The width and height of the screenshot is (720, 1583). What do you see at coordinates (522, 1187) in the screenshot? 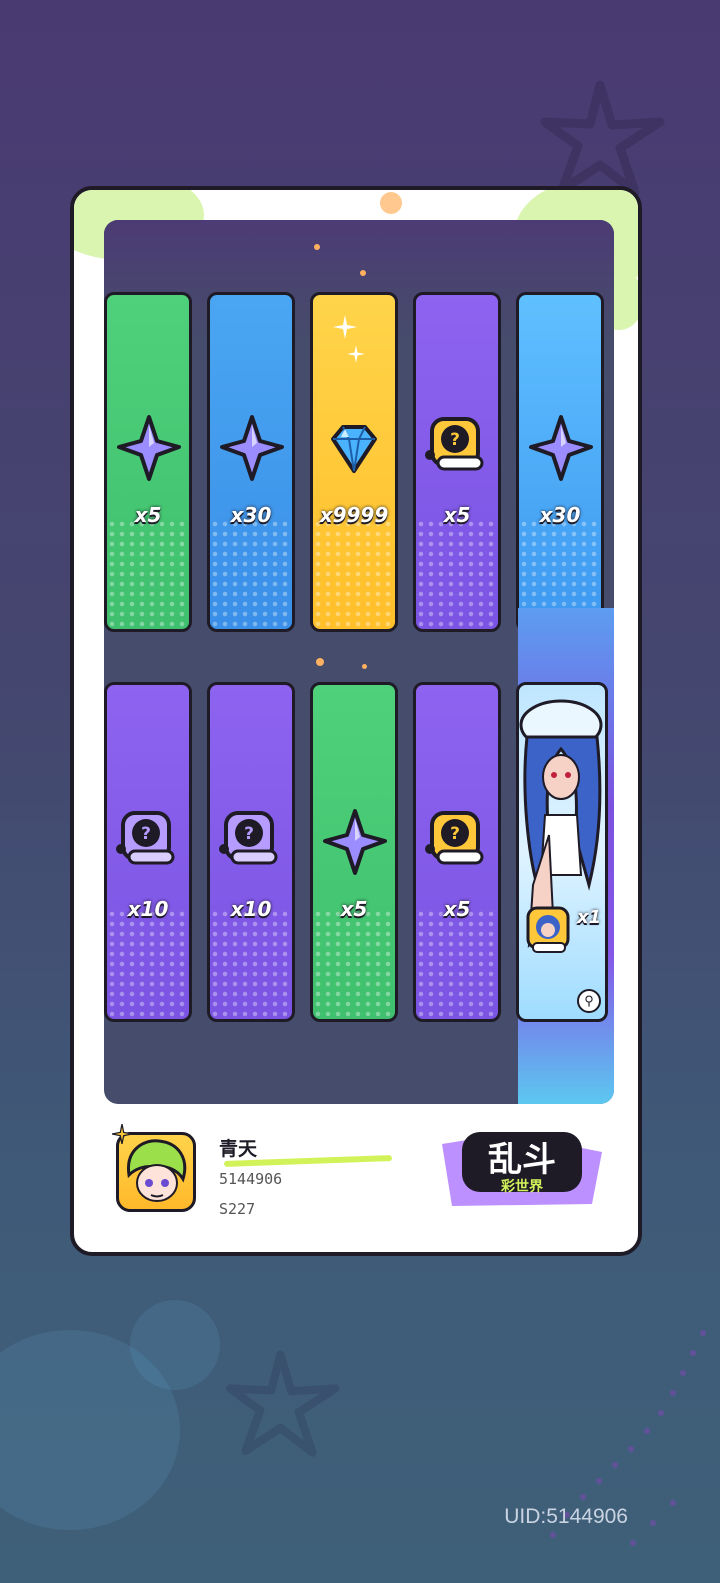
I see `logo-subtitle: 彩世界` at bounding box center [522, 1187].